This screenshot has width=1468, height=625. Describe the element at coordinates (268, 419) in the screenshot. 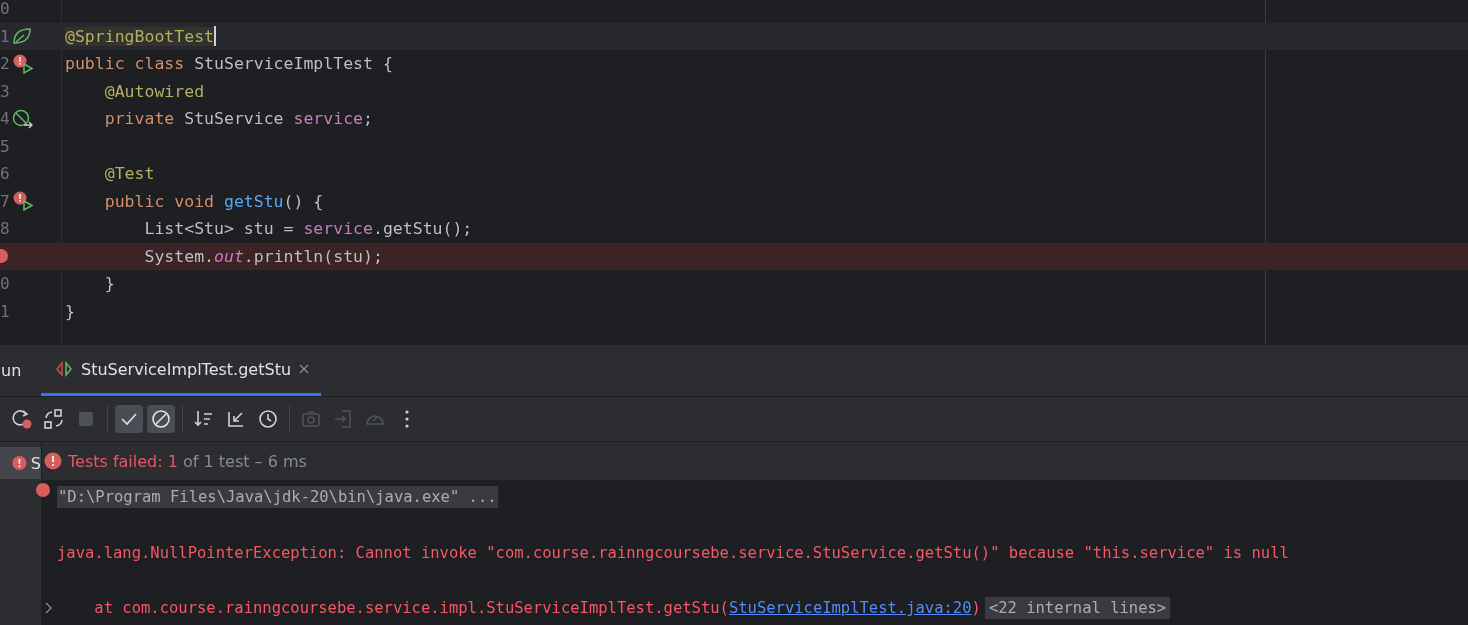

I see `clock-icon` at that location.